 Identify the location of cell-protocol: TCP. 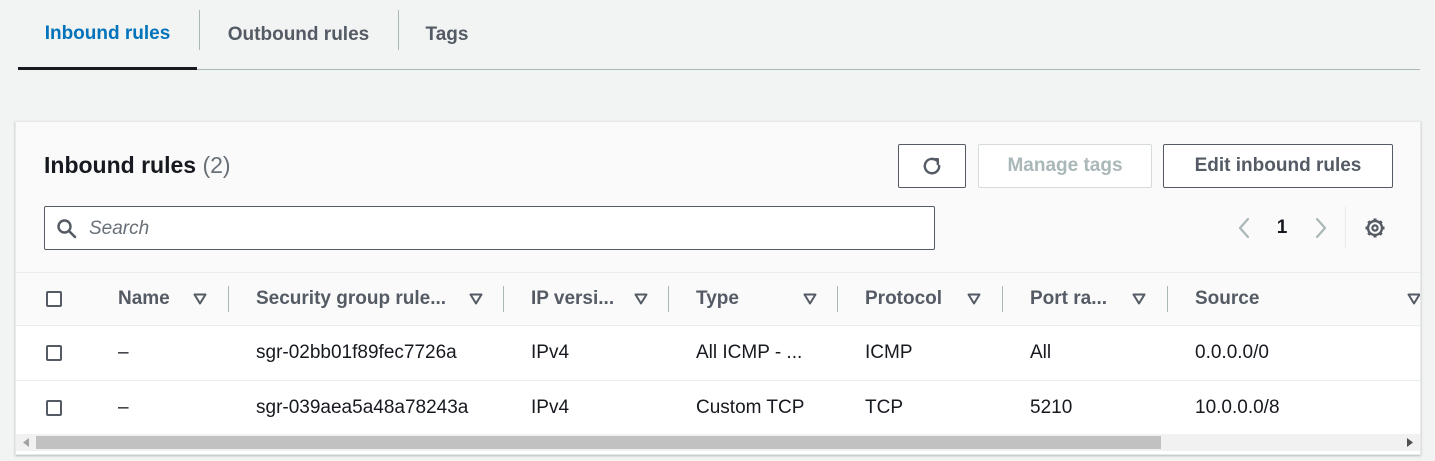
(884, 407).